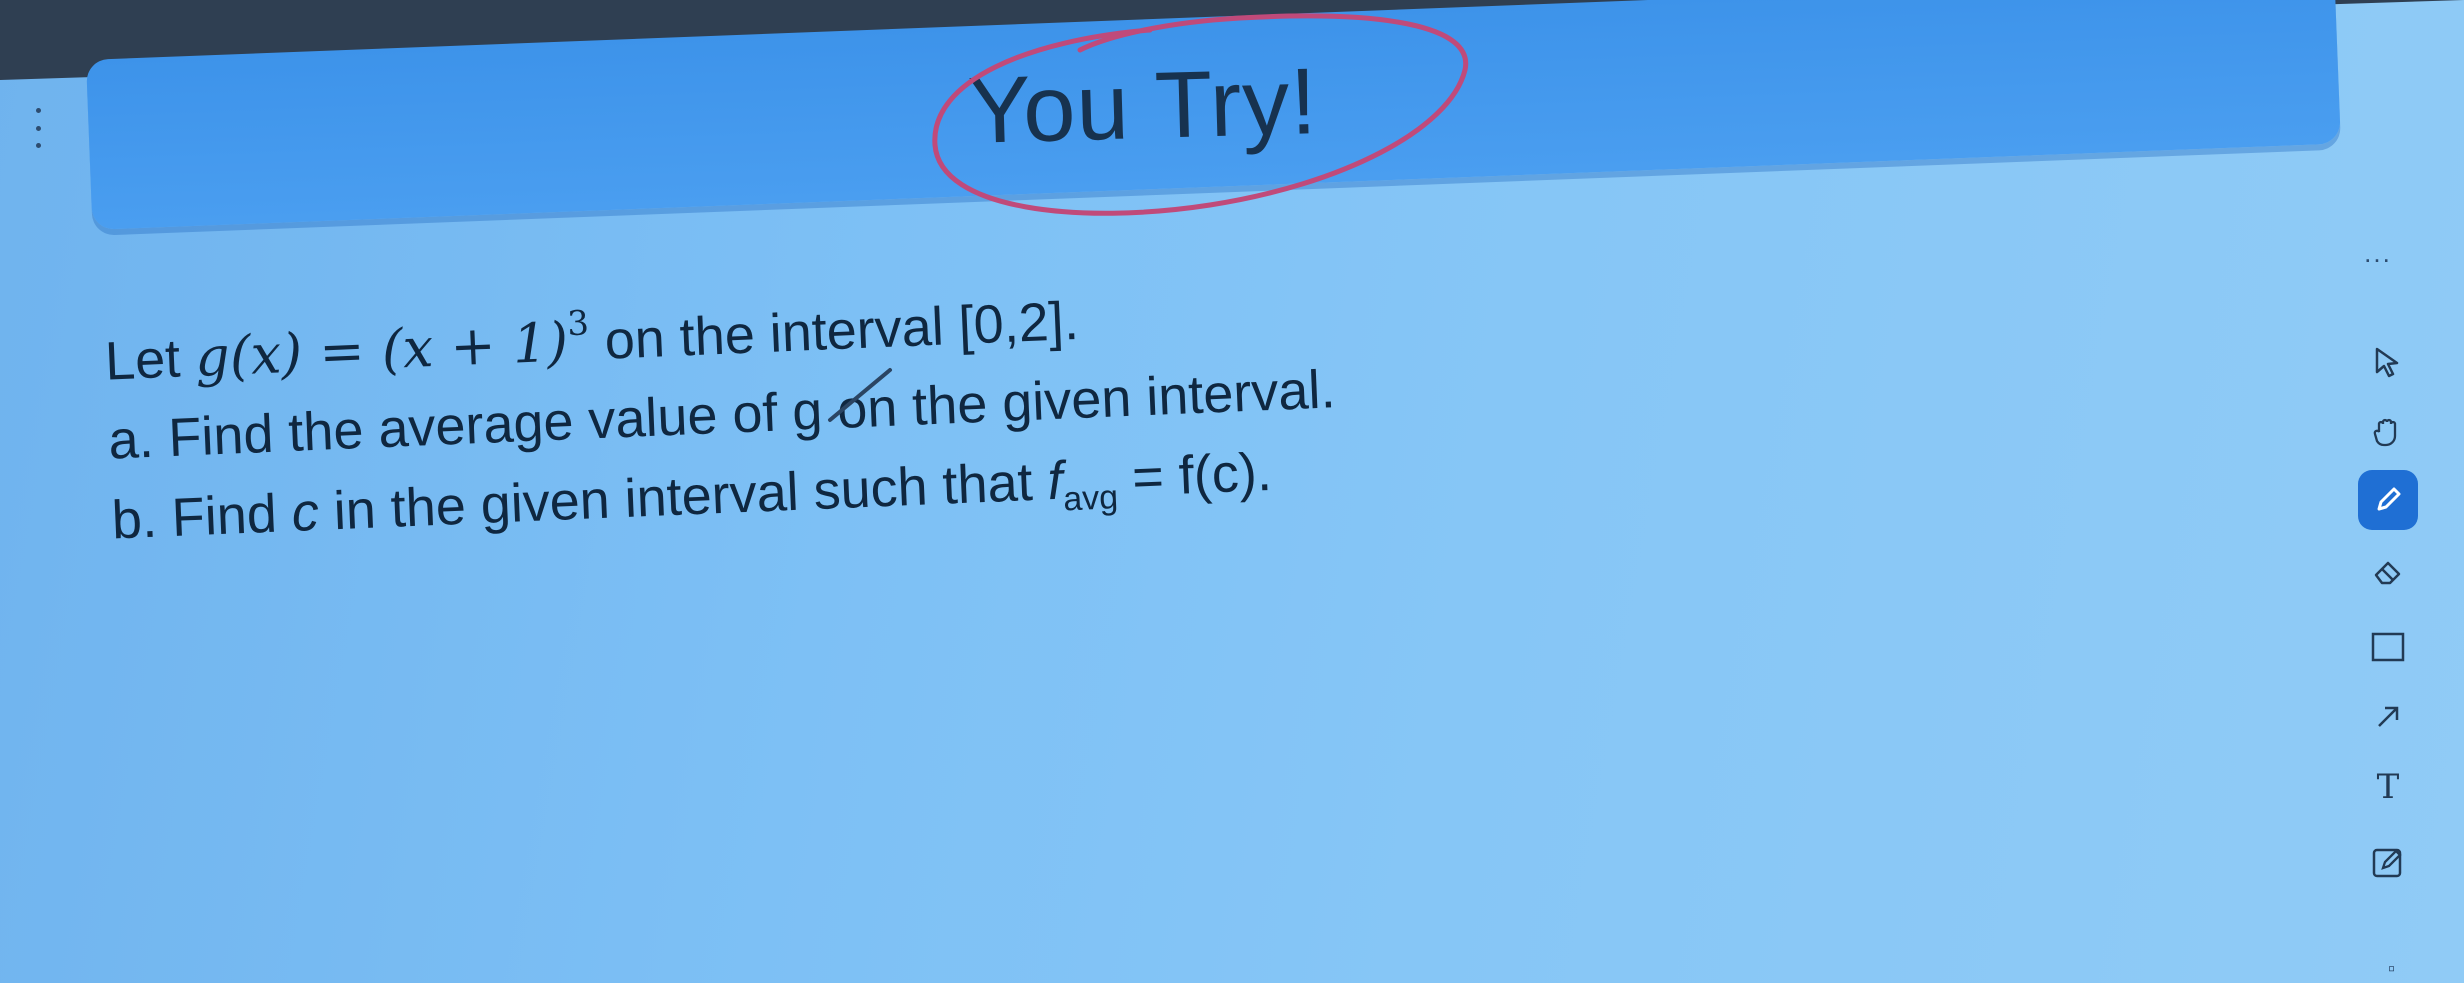 The width and height of the screenshot is (2464, 983). I want to click on intro-prefix: Let, so click(150, 359).